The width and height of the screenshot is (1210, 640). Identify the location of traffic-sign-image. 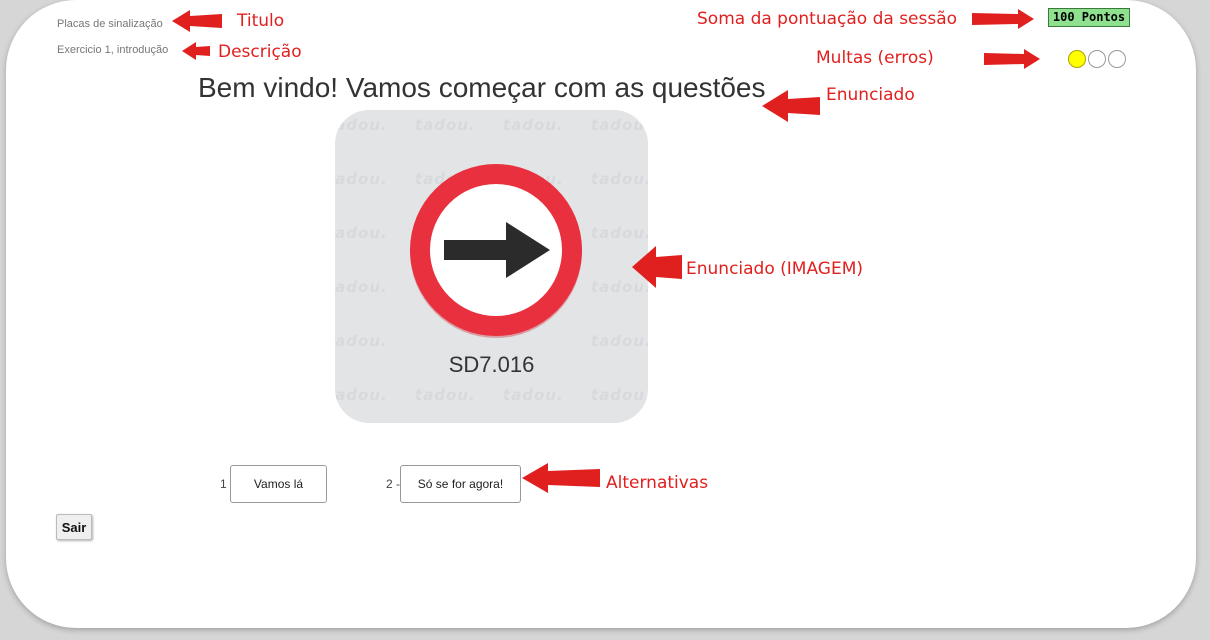
(496, 251).